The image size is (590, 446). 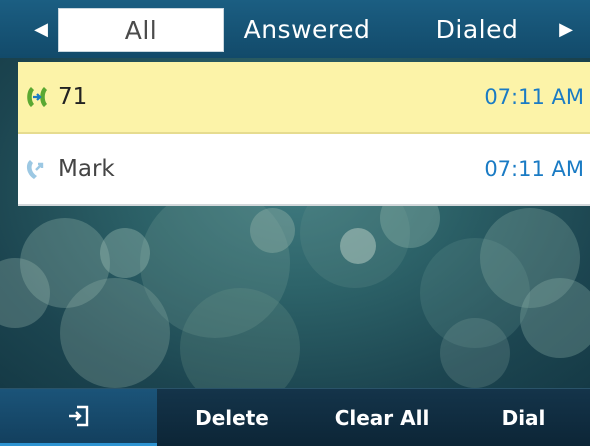 I want to click on softkey-bar: Delete Clear All Dial, so click(x=295, y=417).